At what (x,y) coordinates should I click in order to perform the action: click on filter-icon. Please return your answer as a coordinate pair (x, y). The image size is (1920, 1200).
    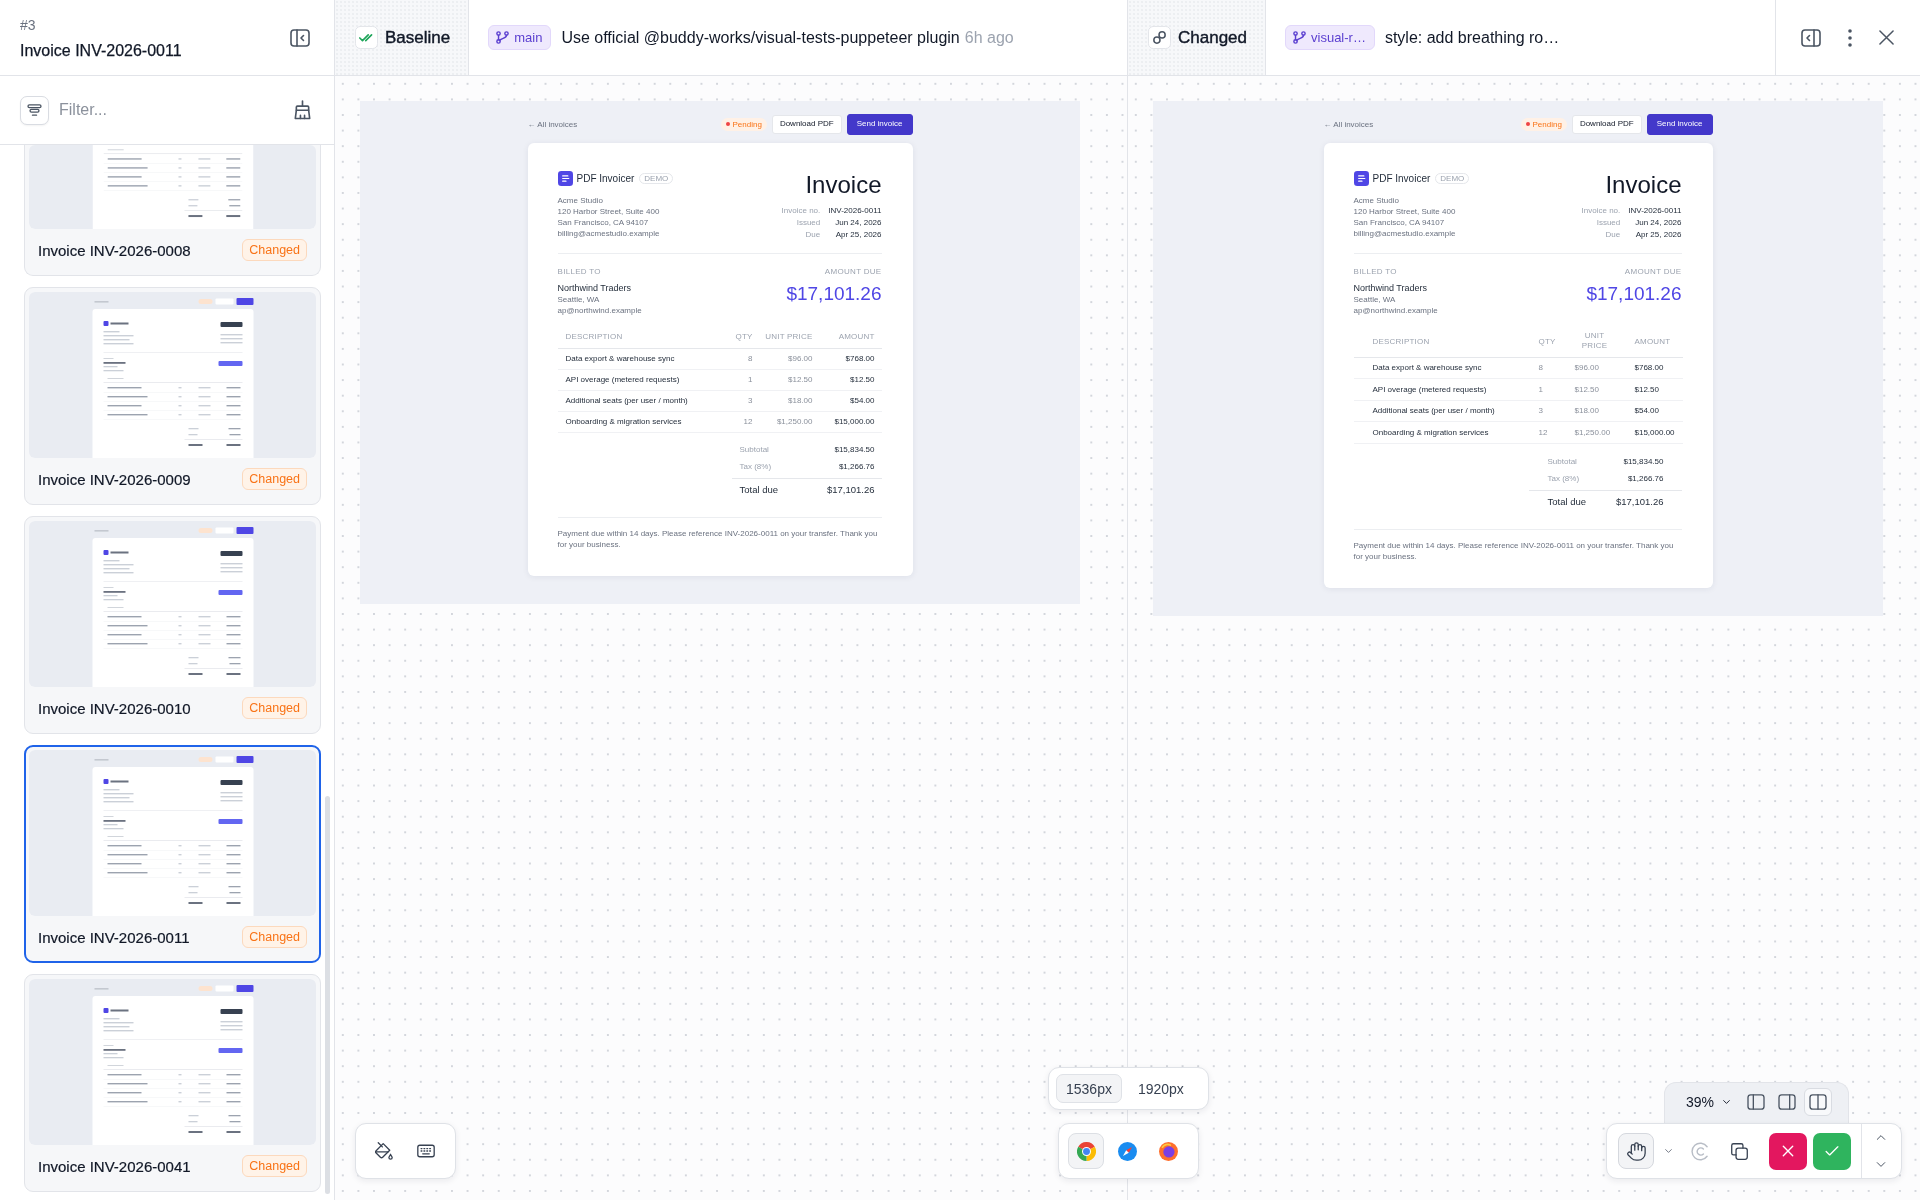
    Looking at the image, I should click on (34, 110).